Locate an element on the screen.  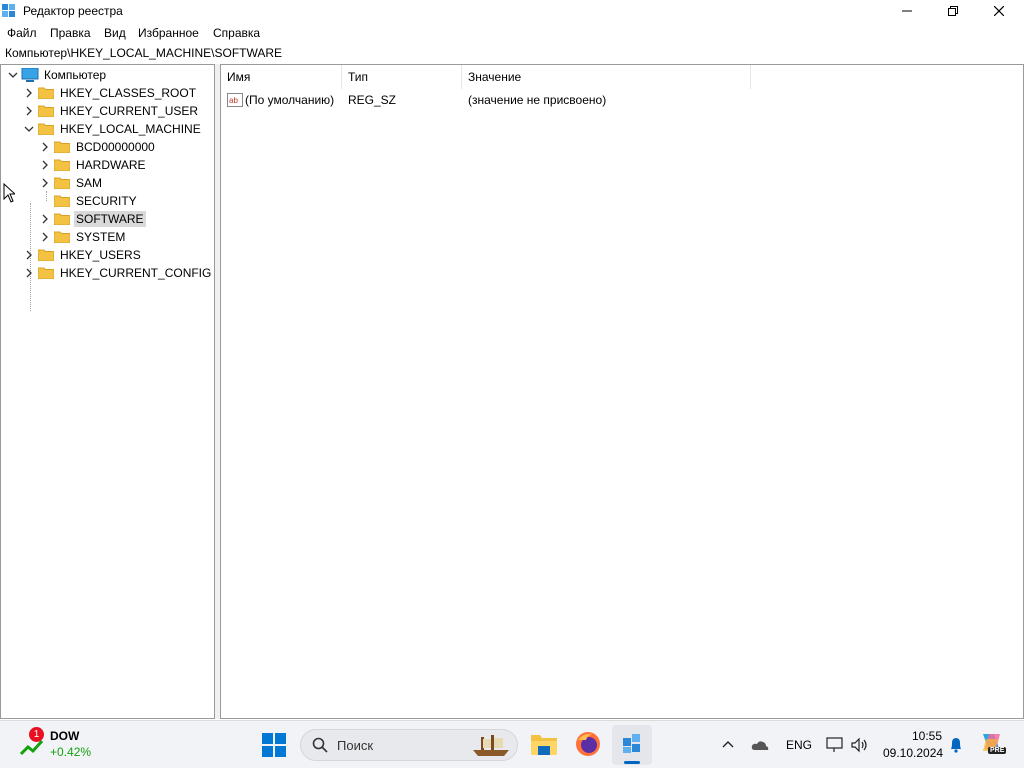
tree-label: HKEY_USERS is located at coordinates (100, 255).